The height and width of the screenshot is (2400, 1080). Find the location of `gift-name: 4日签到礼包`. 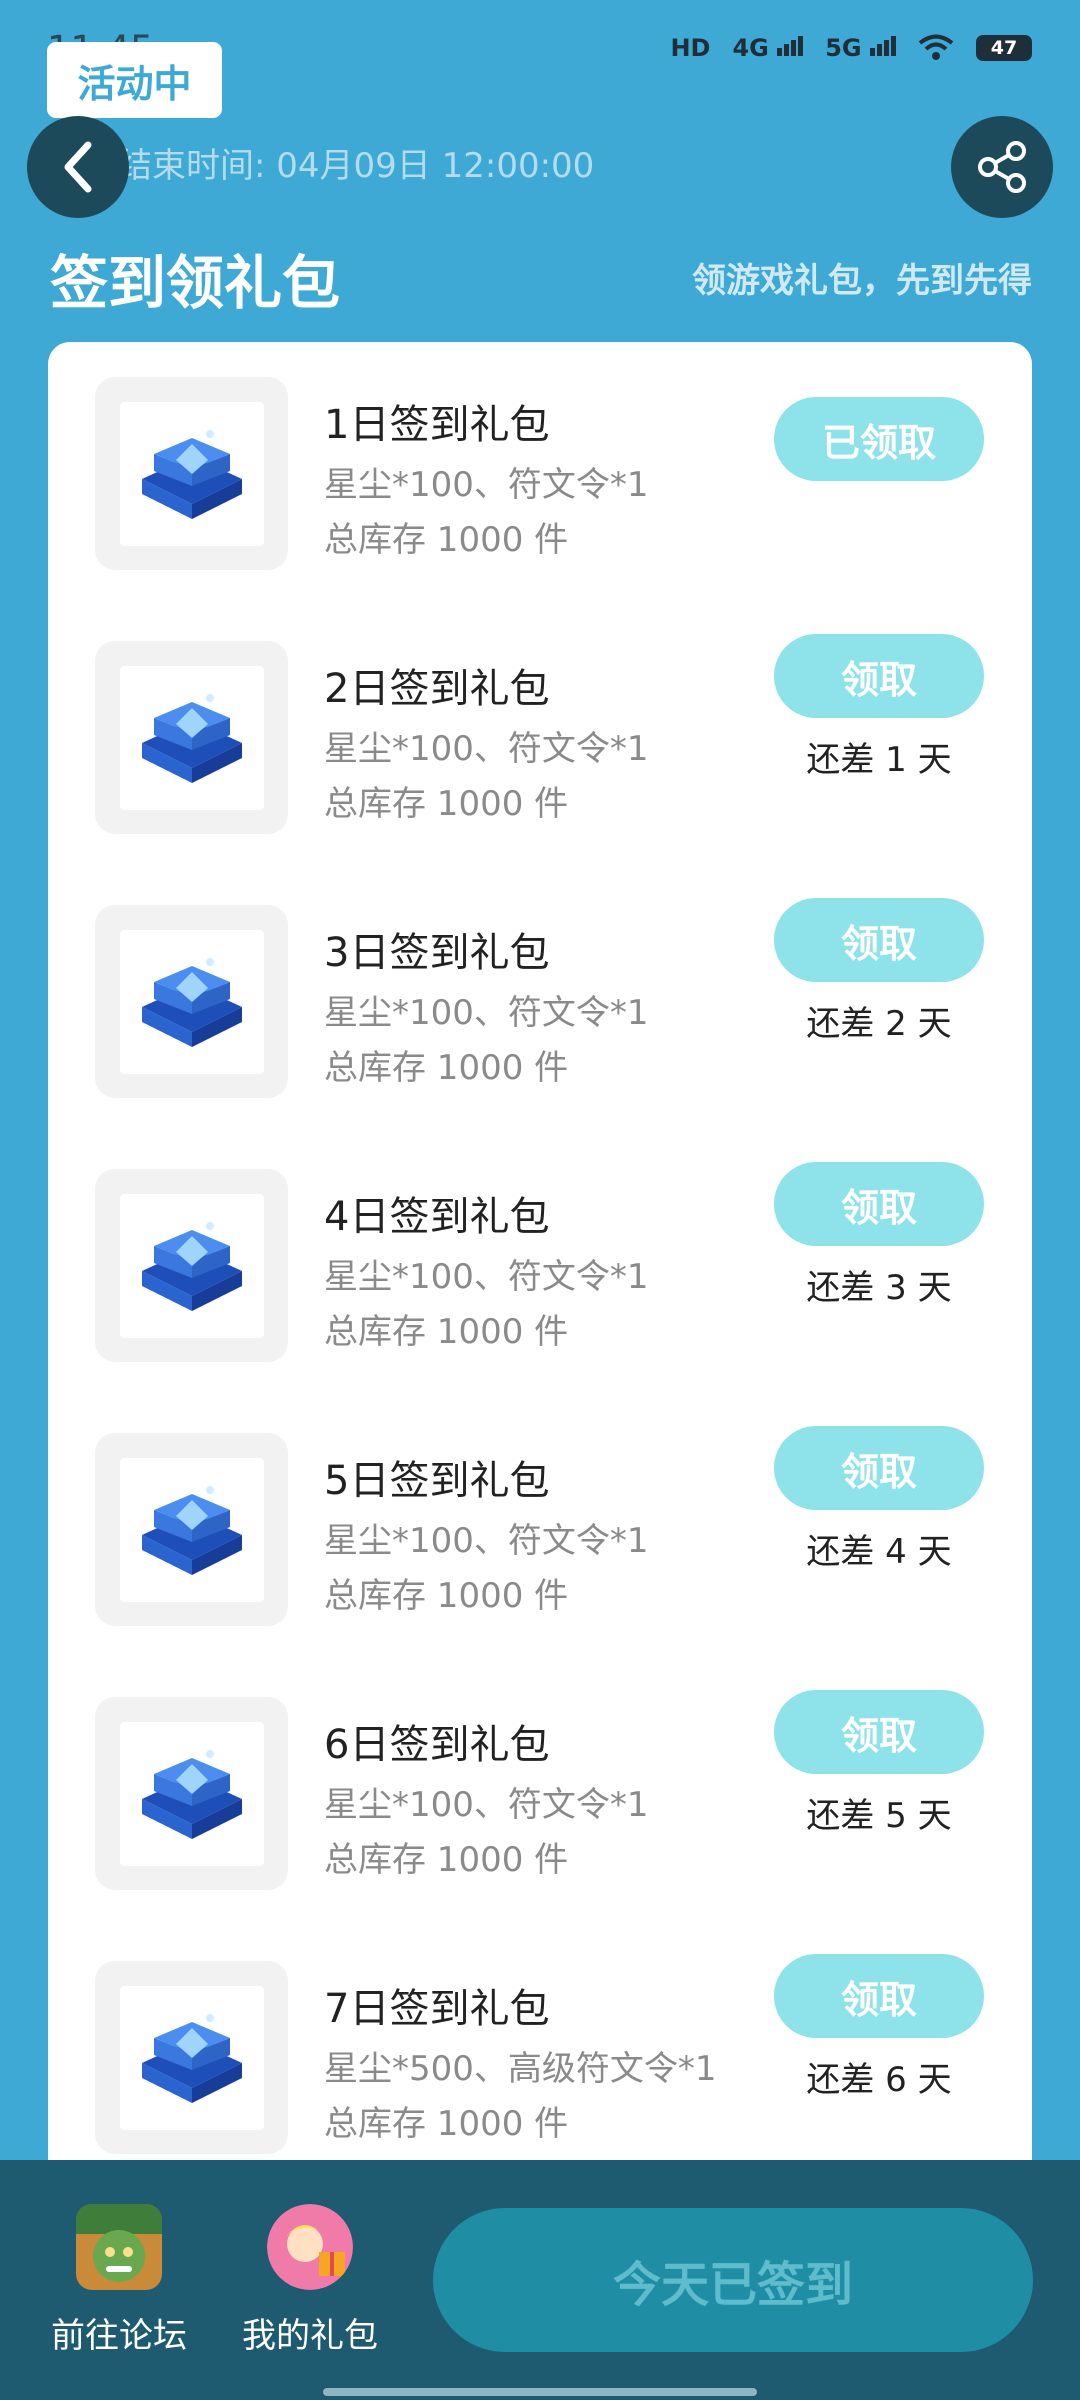

gift-name: 4日签到礼包 is located at coordinates (437, 1217).